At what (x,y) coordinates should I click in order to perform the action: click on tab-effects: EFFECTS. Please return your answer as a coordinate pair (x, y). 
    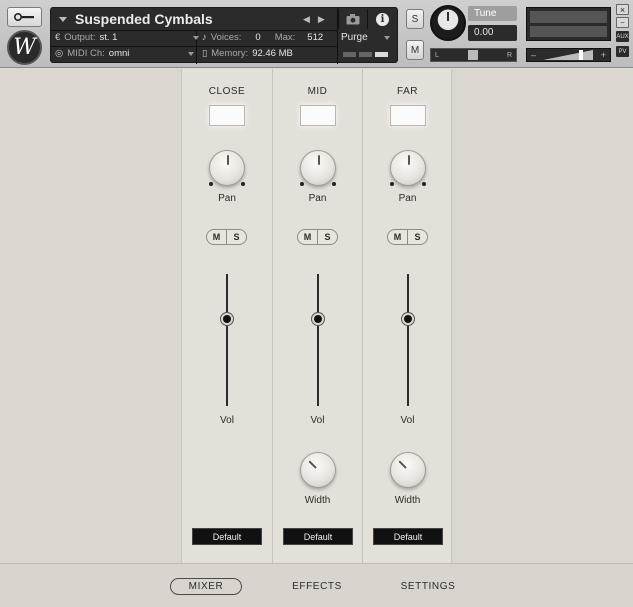
    Looking at the image, I should click on (317, 586).